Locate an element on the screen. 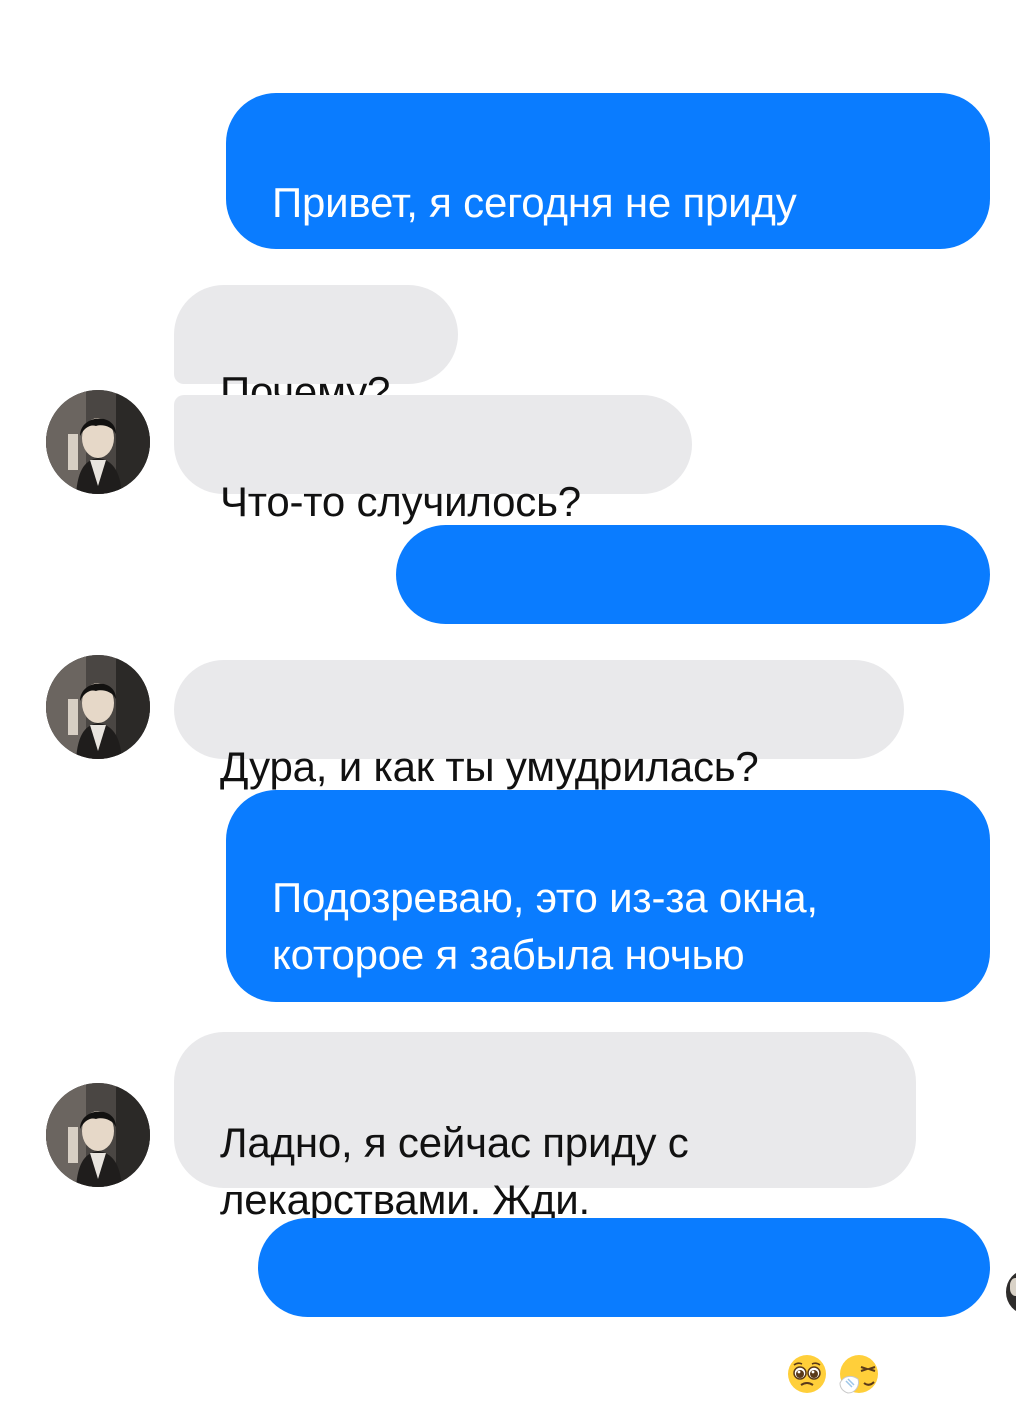  outgoing-message-bubble: Аэааэааэааэа, спасибо. is located at coordinates (624, 1306).